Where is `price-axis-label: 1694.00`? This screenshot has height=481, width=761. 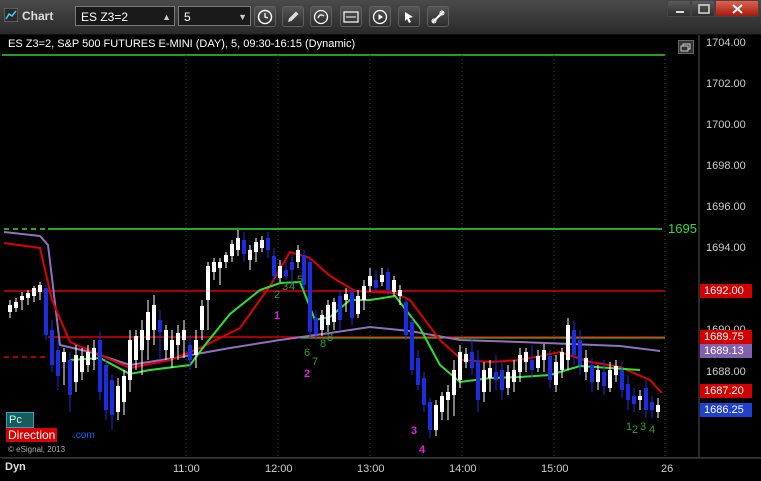
price-axis-label: 1694.00 is located at coordinates (726, 248).